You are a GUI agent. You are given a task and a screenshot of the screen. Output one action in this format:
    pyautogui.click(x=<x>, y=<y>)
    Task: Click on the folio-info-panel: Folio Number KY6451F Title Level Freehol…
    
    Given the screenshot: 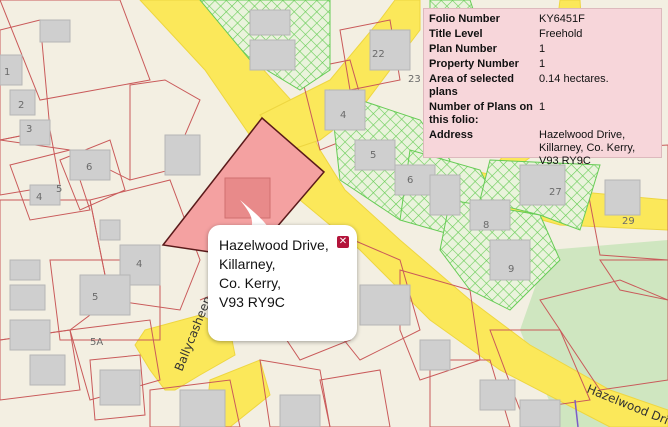 What is the action you would take?
    pyautogui.click(x=542, y=87)
    